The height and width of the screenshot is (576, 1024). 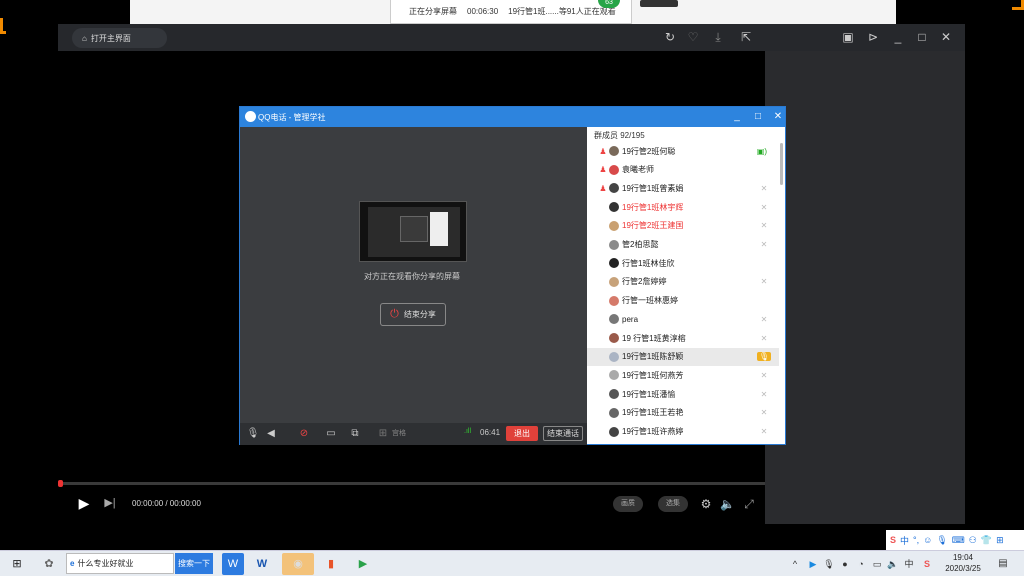 I want to click on stop-share-button: ⏻ 结束分享, so click(x=413, y=314).